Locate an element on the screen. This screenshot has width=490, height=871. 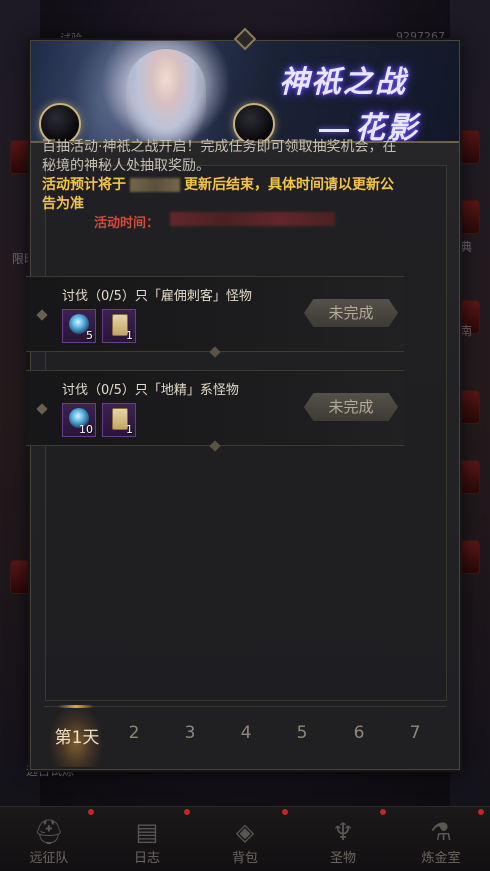
task-row: 讨伐（0/5）只「雇佣刺客」怪物 5 1 未完成 is located at coordinates (215, 317).